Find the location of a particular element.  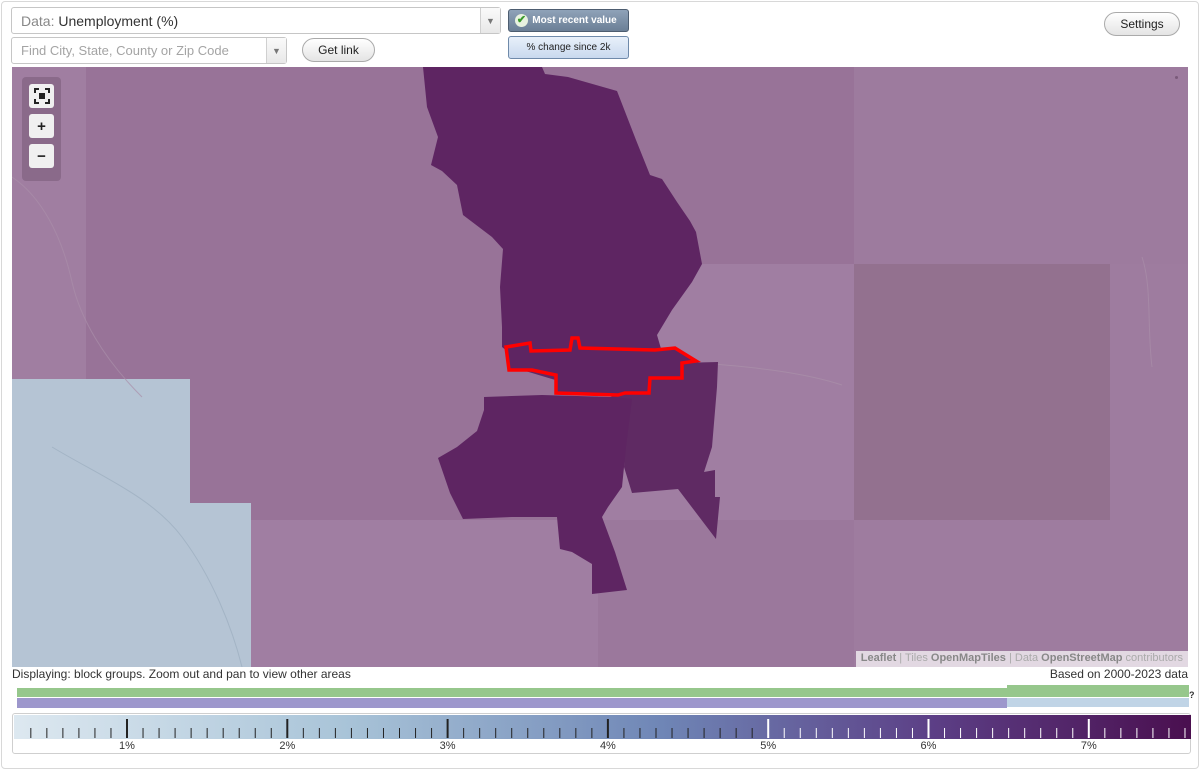

zoom-control: + − is located at coordinates (41, 129).